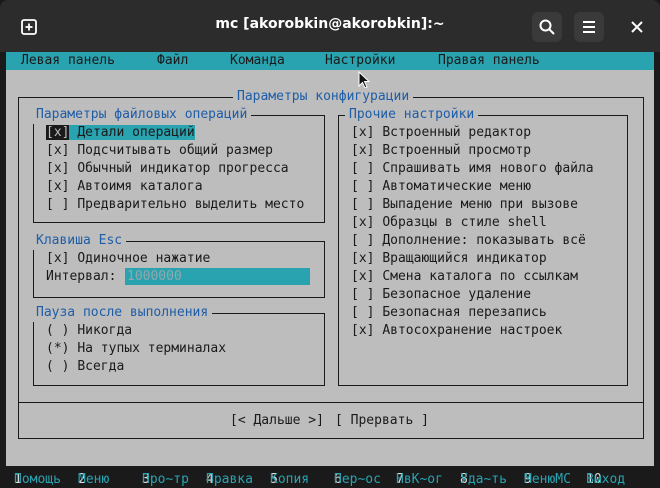  Describe the element at coordinates (449, 313) in the screenshot. I see `checkbox-safe-overwrite: [ ] Безопасная перезапись` at that location.